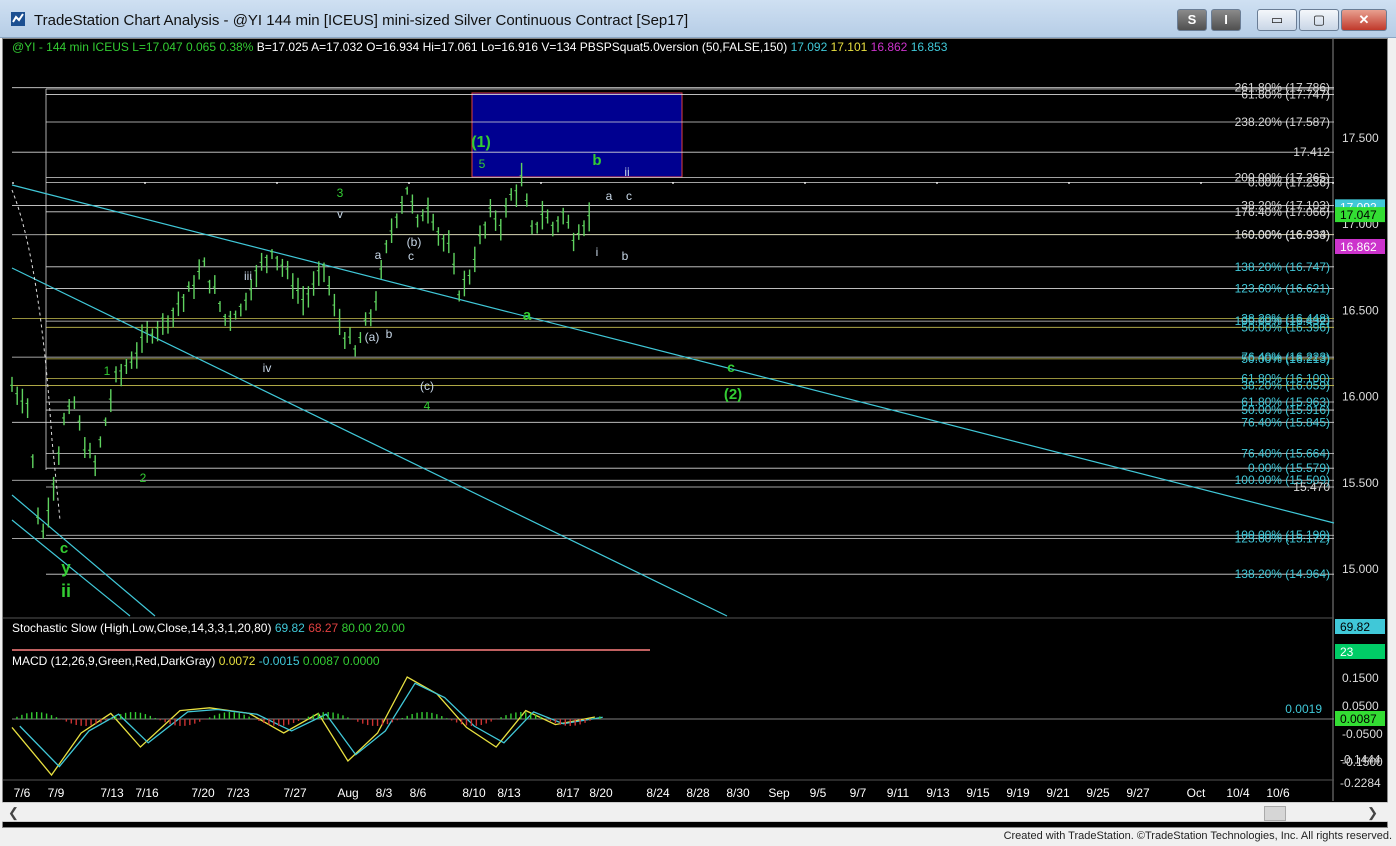 This screenshot has width=1396, height=846. I want to click on macd-axis-tick: 0.0500, so click(1360, 706).